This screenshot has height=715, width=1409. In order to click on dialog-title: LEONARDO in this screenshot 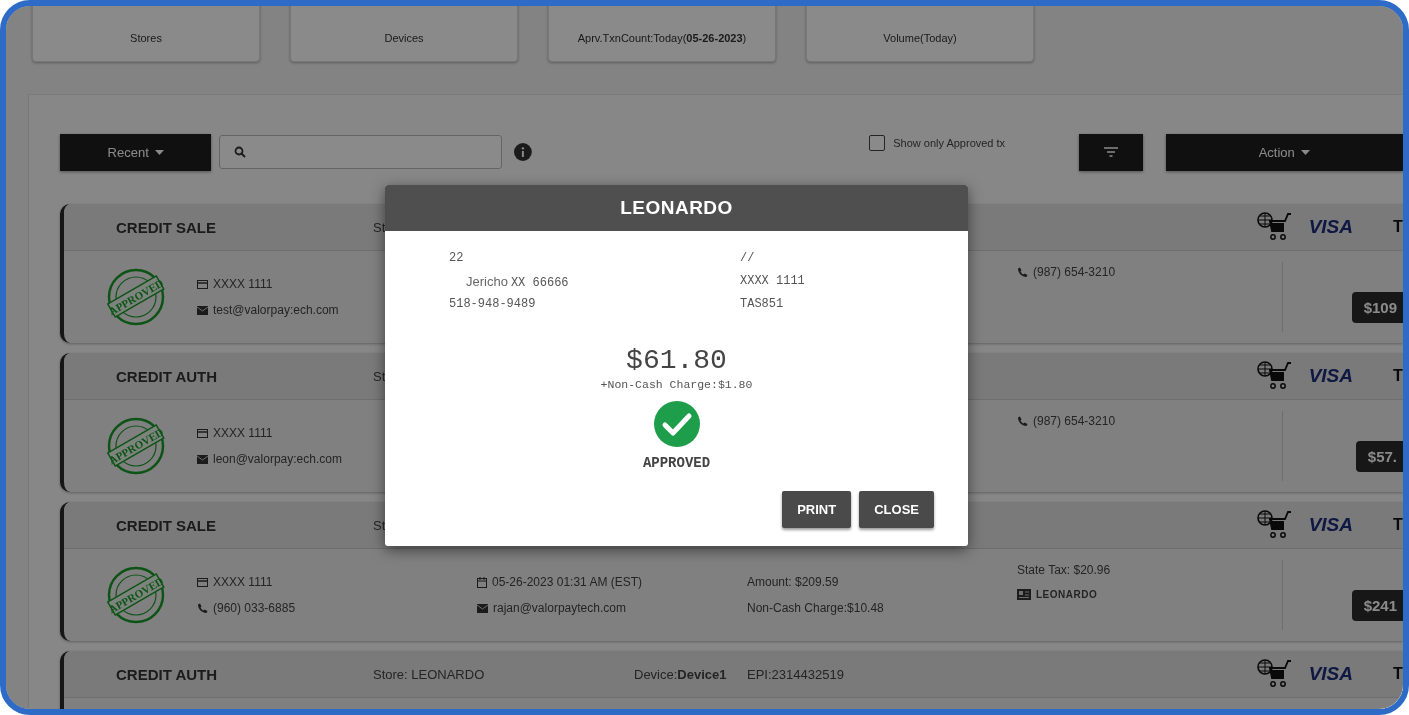, I will do `click(676, 208)`.